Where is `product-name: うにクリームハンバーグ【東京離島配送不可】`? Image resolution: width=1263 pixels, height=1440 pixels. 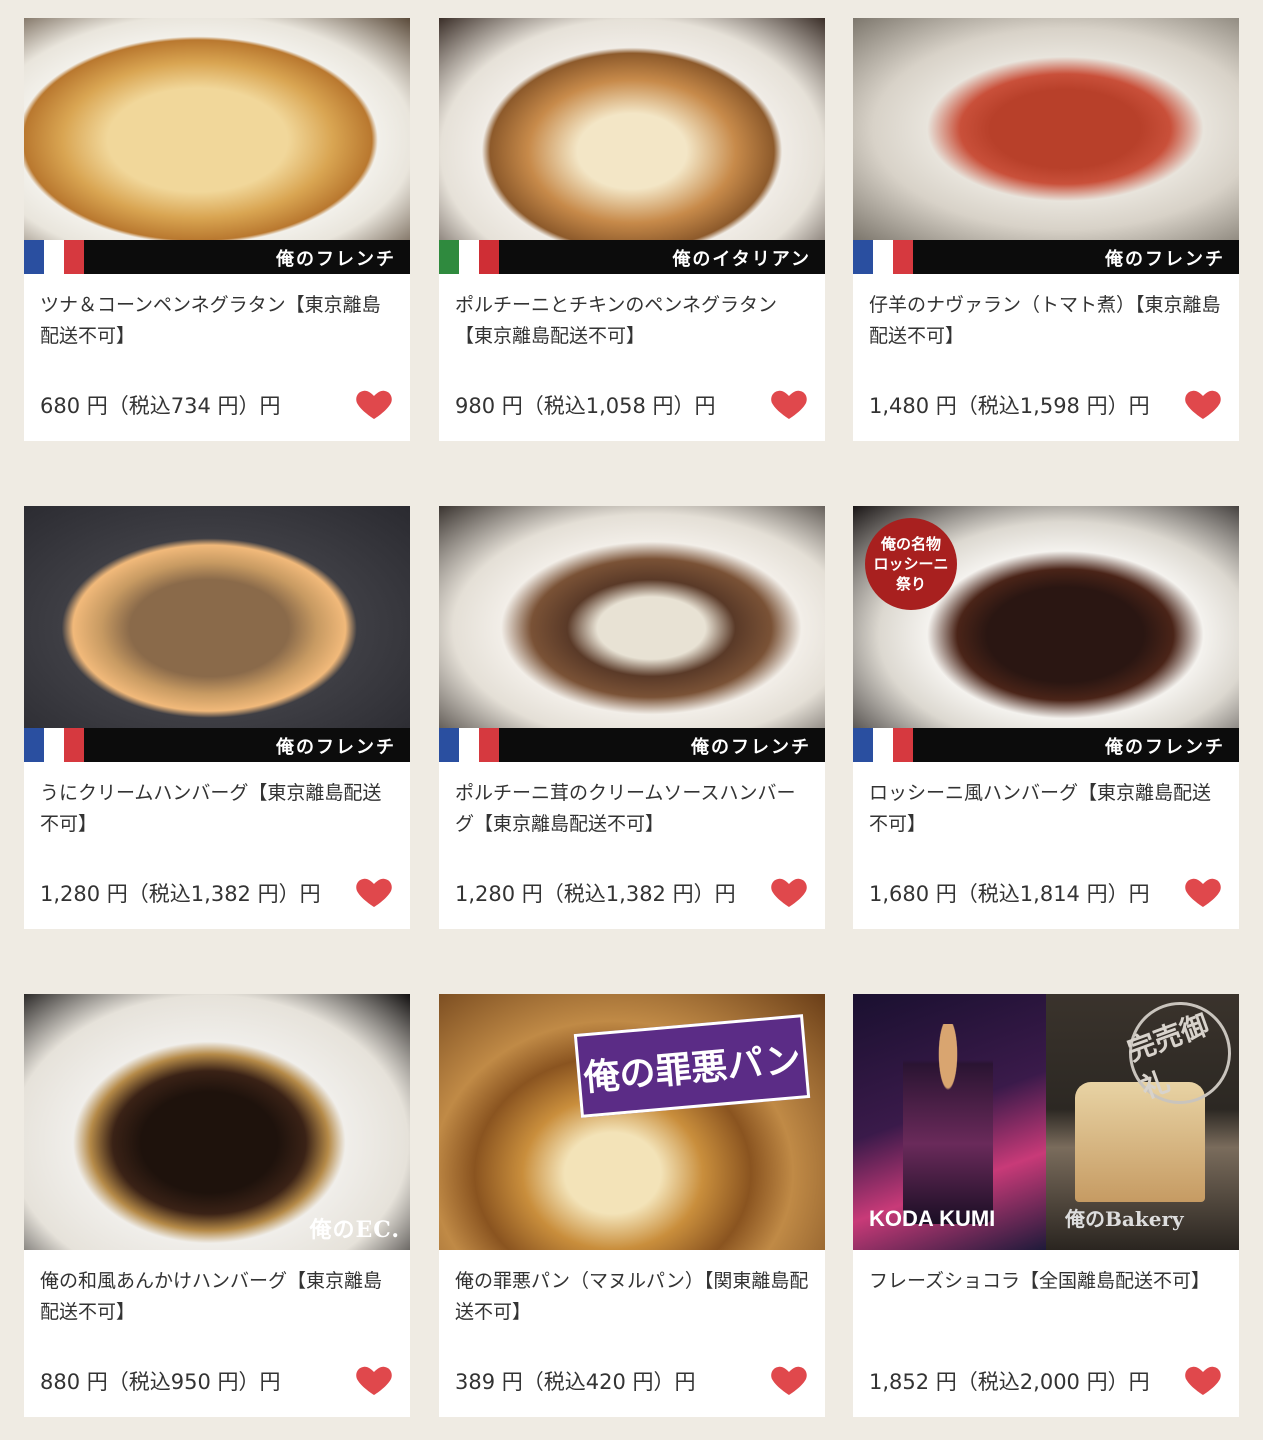 product-name: うにクリームハンバーグ【東京離島配送不可】 is located at coordinates (217, 809).